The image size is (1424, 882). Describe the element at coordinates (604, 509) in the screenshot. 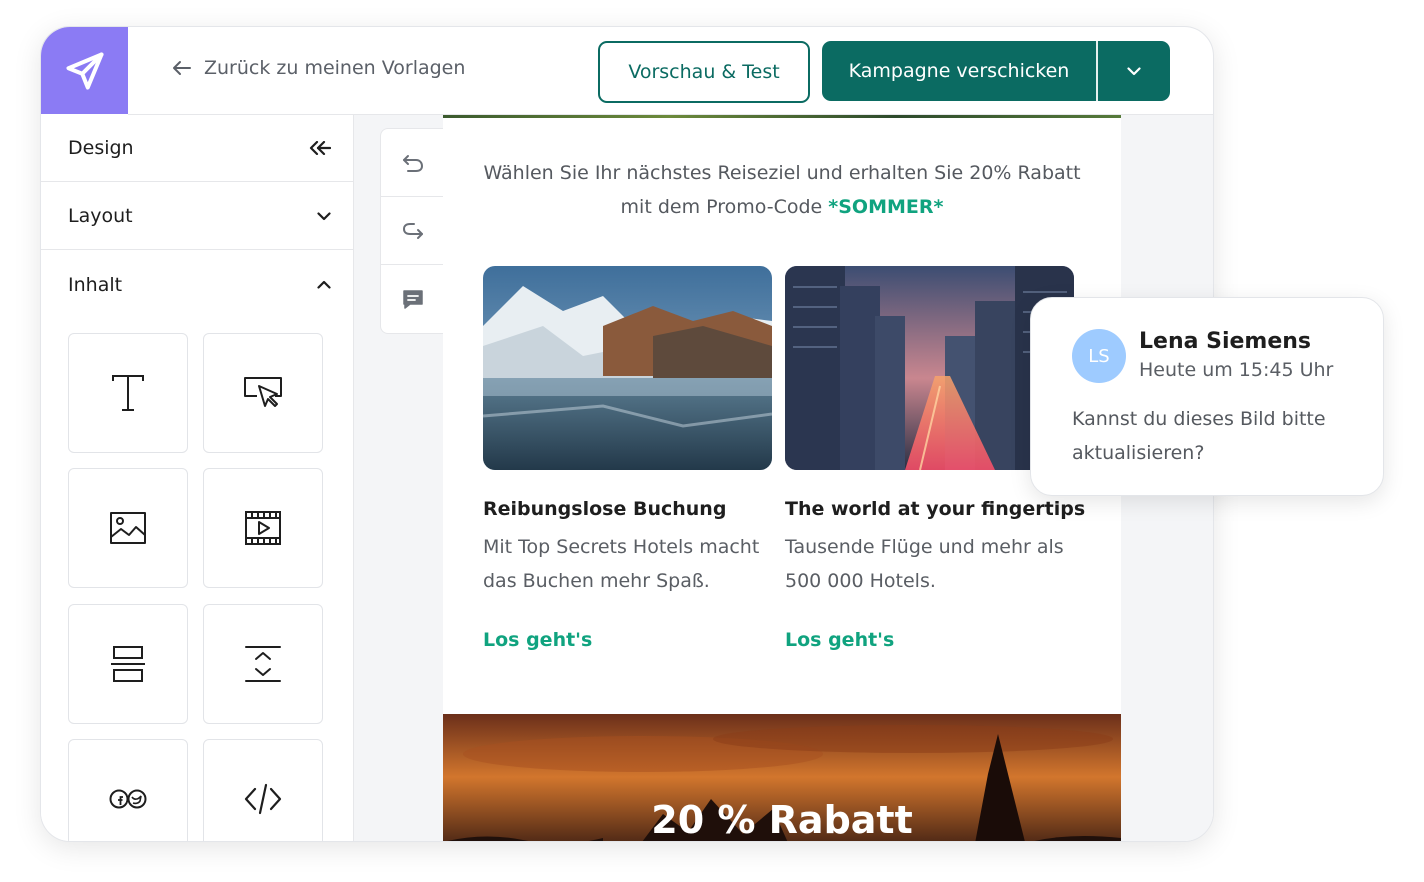

I see `card-title-1: Reibungslose Buchung` at that location.